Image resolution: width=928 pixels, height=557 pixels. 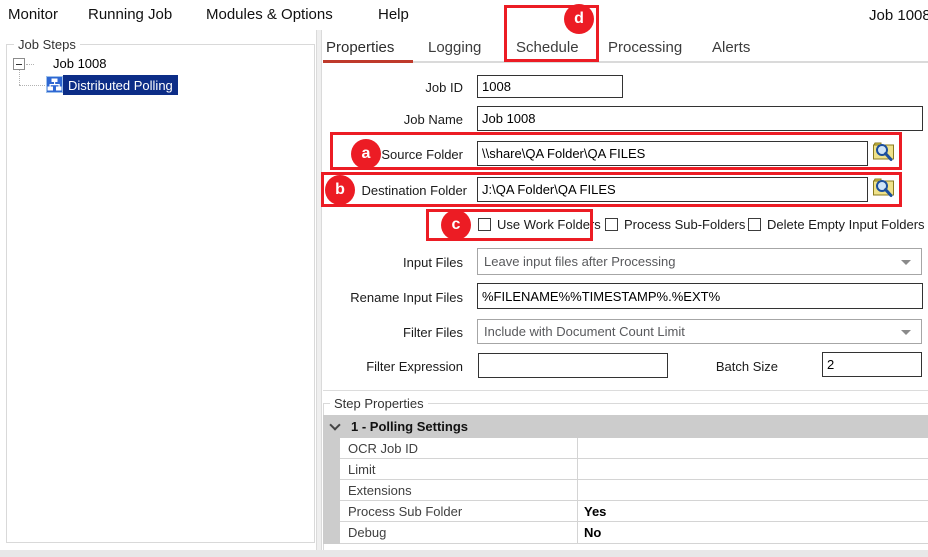 What do you see at coordinates (379, 403) in the screenshot?
I see `step-properties-title: Step Properties` at bounding box center [379, 403].